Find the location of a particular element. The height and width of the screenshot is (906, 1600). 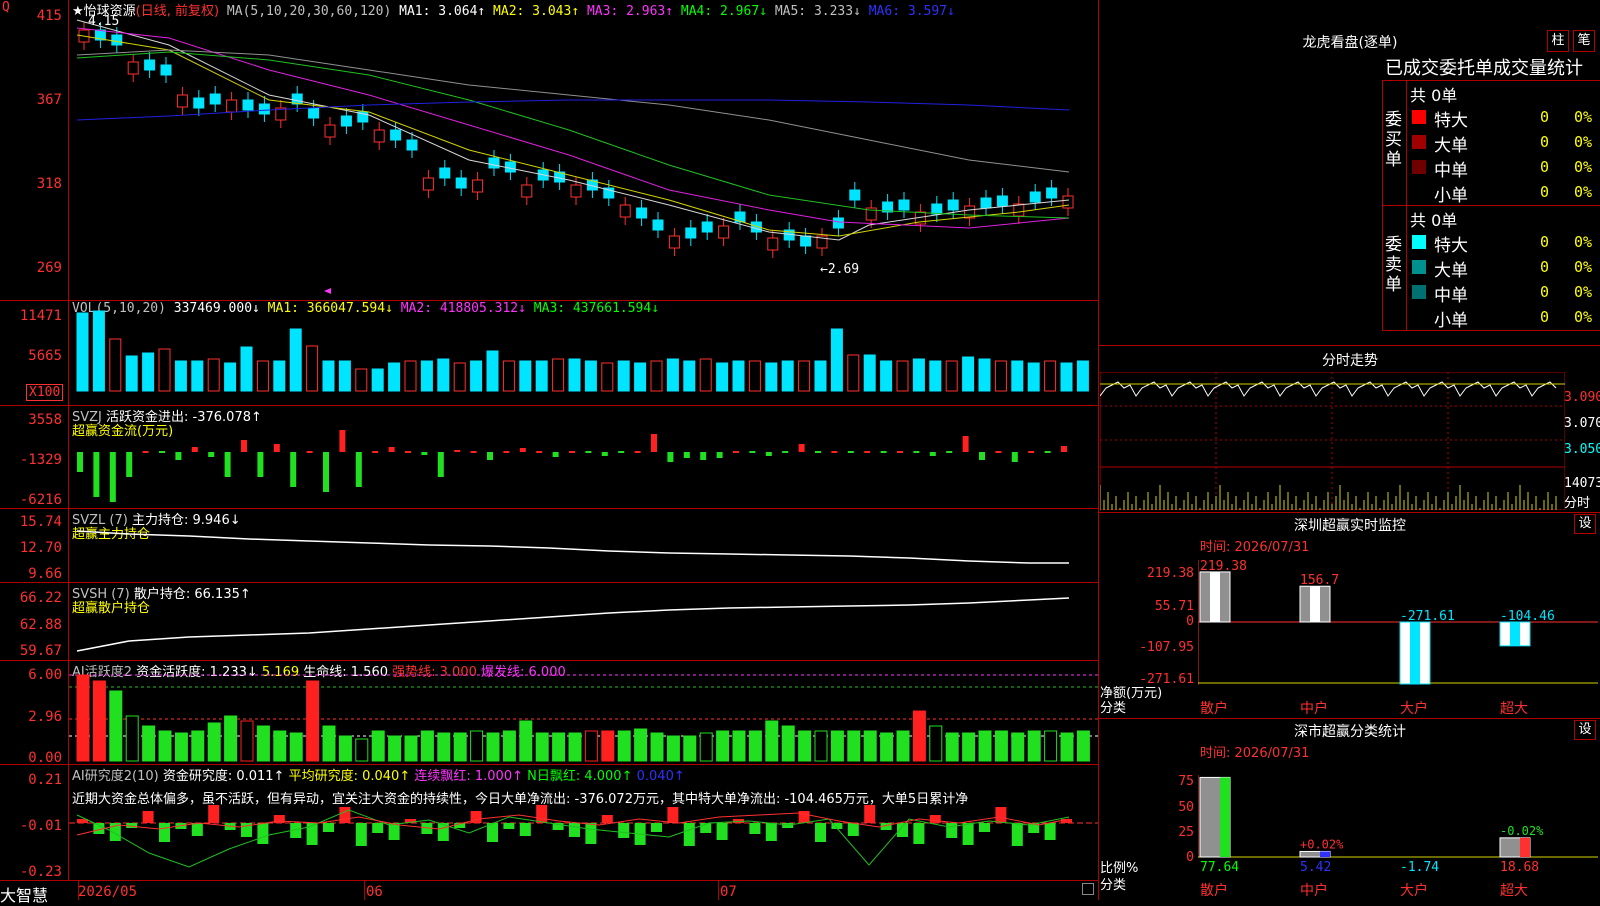

svzj-axis-tick: 3558 is located at coordinates (45, 420).